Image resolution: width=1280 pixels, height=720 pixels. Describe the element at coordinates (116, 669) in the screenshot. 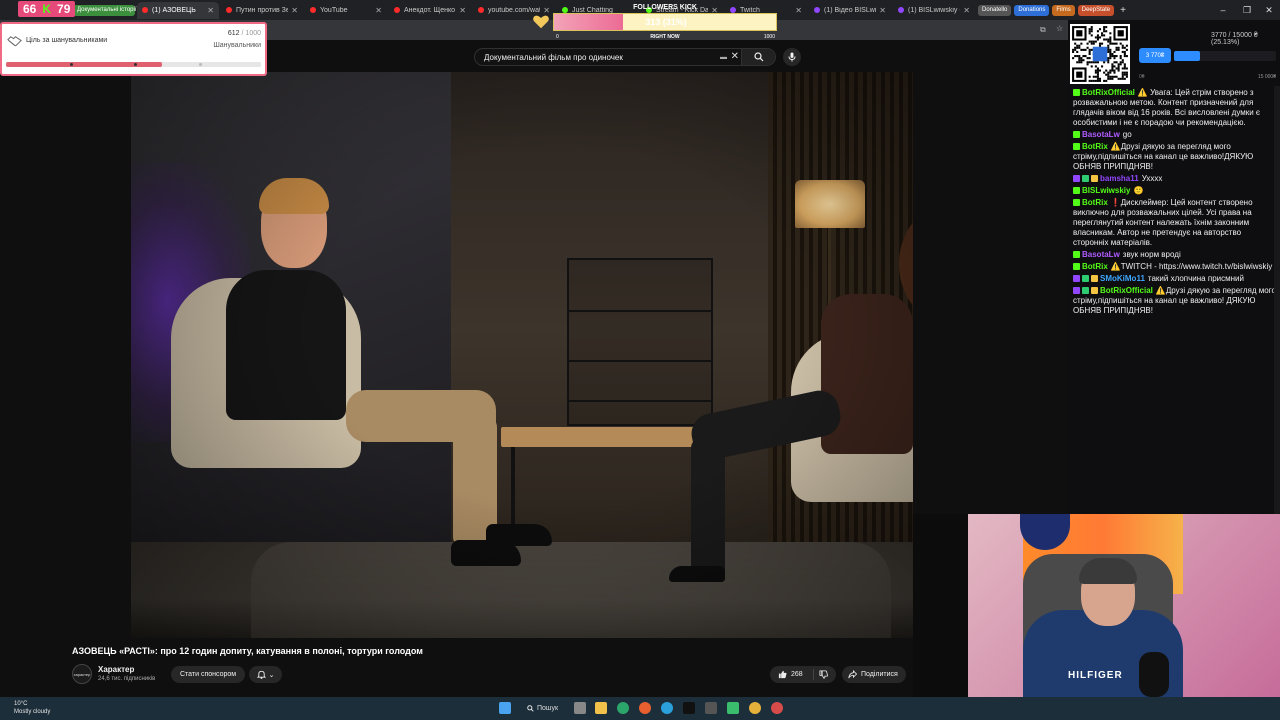

I see `channel-name: Характер` at that location.